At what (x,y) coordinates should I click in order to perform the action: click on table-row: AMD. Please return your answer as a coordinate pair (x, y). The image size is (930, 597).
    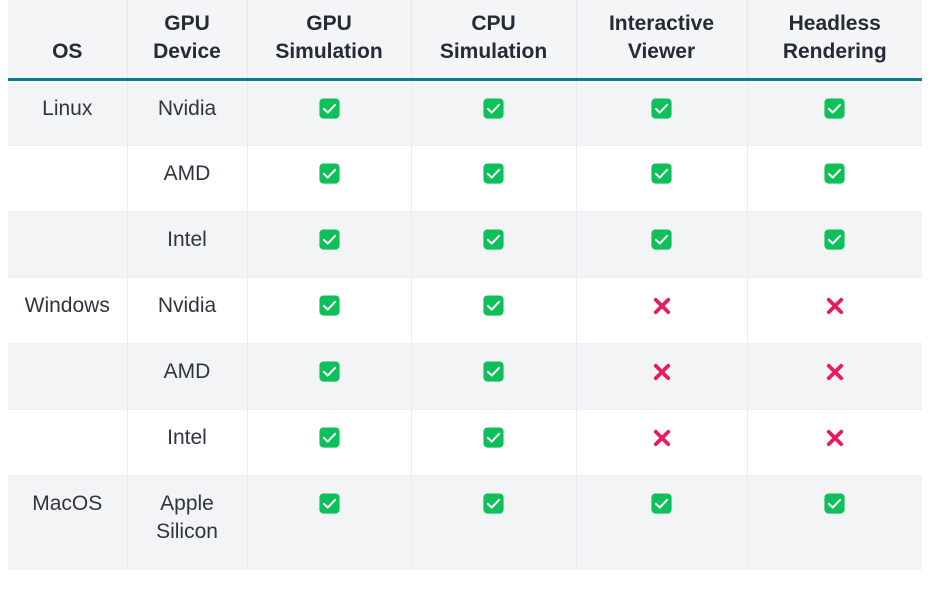
    Looking at the image, I should click on (465, 179).